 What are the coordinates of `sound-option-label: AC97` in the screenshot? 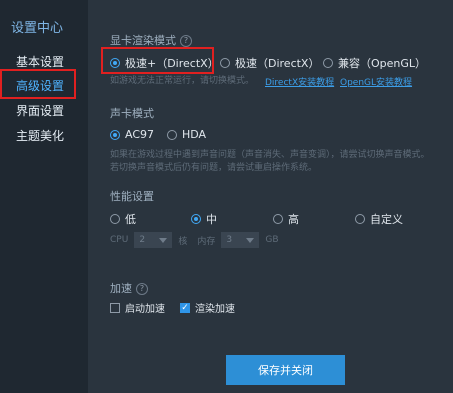 It's located at (140, 134).